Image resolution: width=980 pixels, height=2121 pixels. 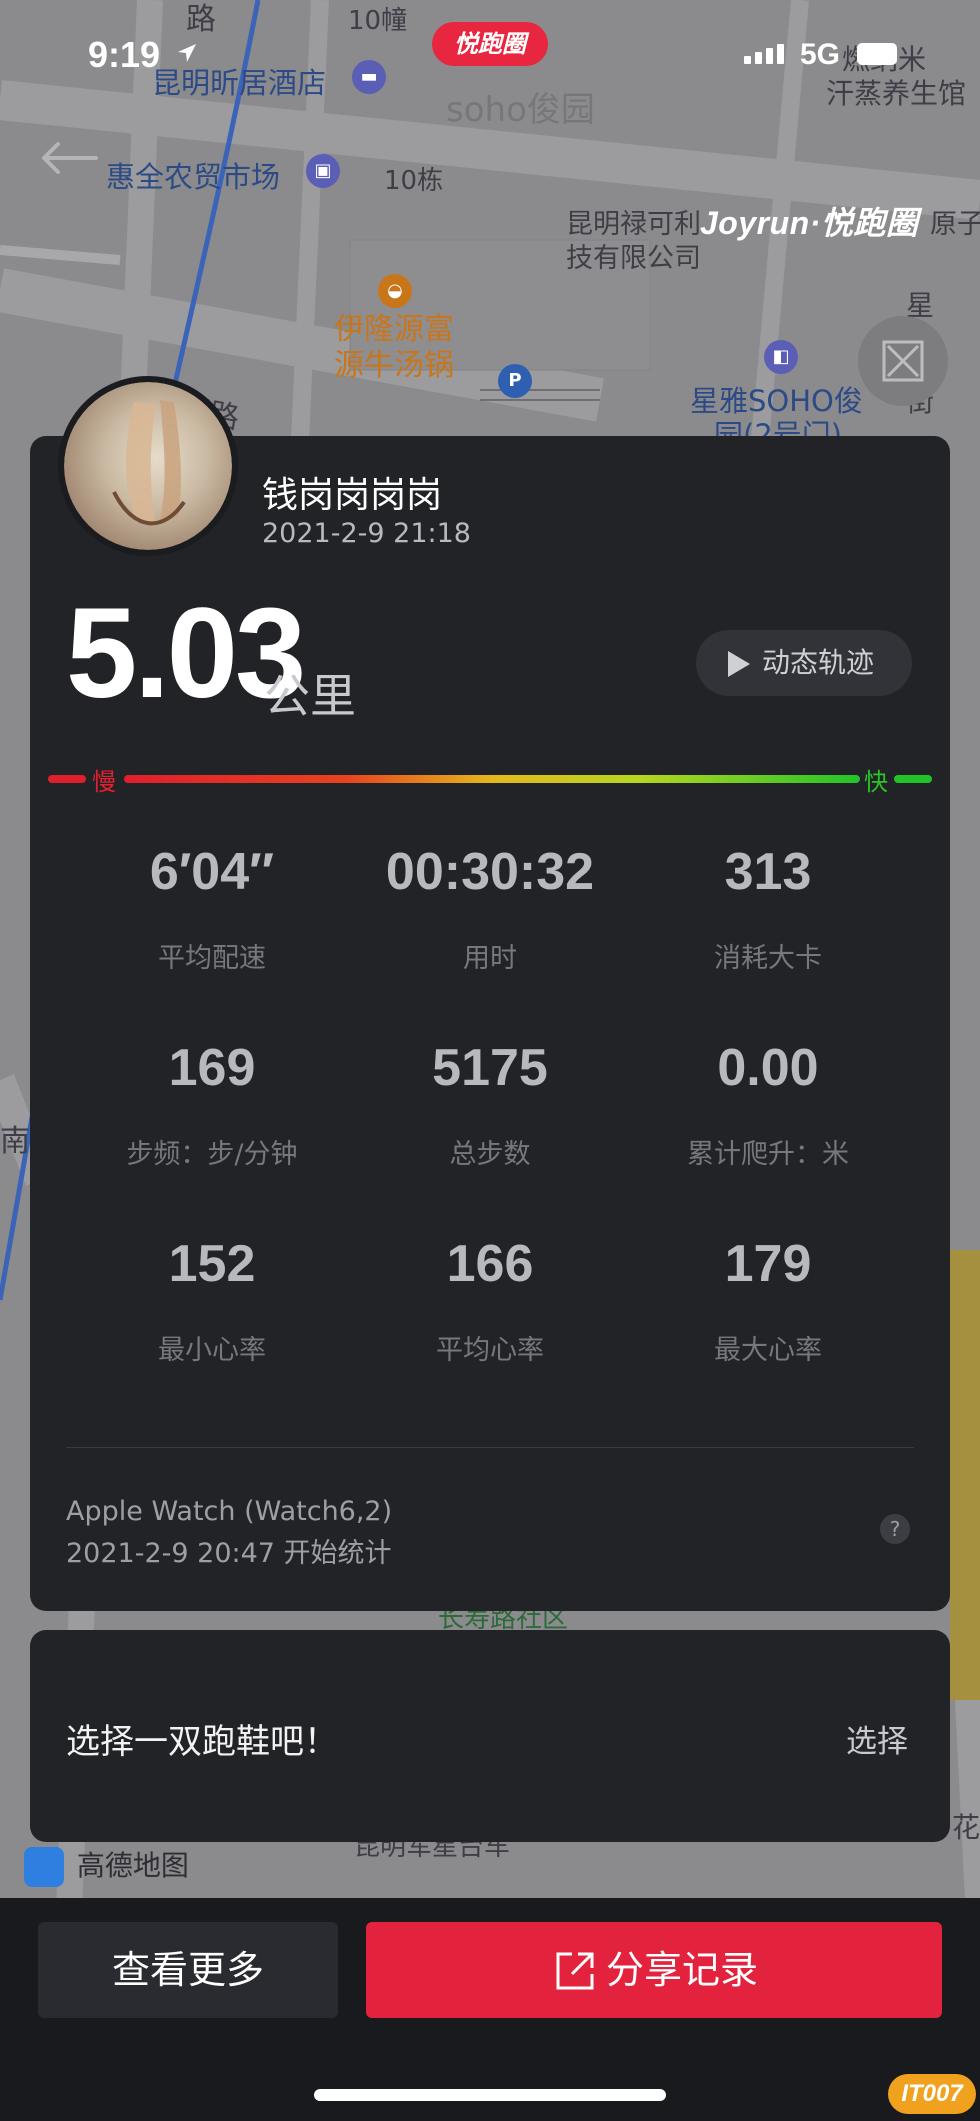 I want to click on map-label-top-right-2: 汗蒸养生馆, so click(x=896, y=93).